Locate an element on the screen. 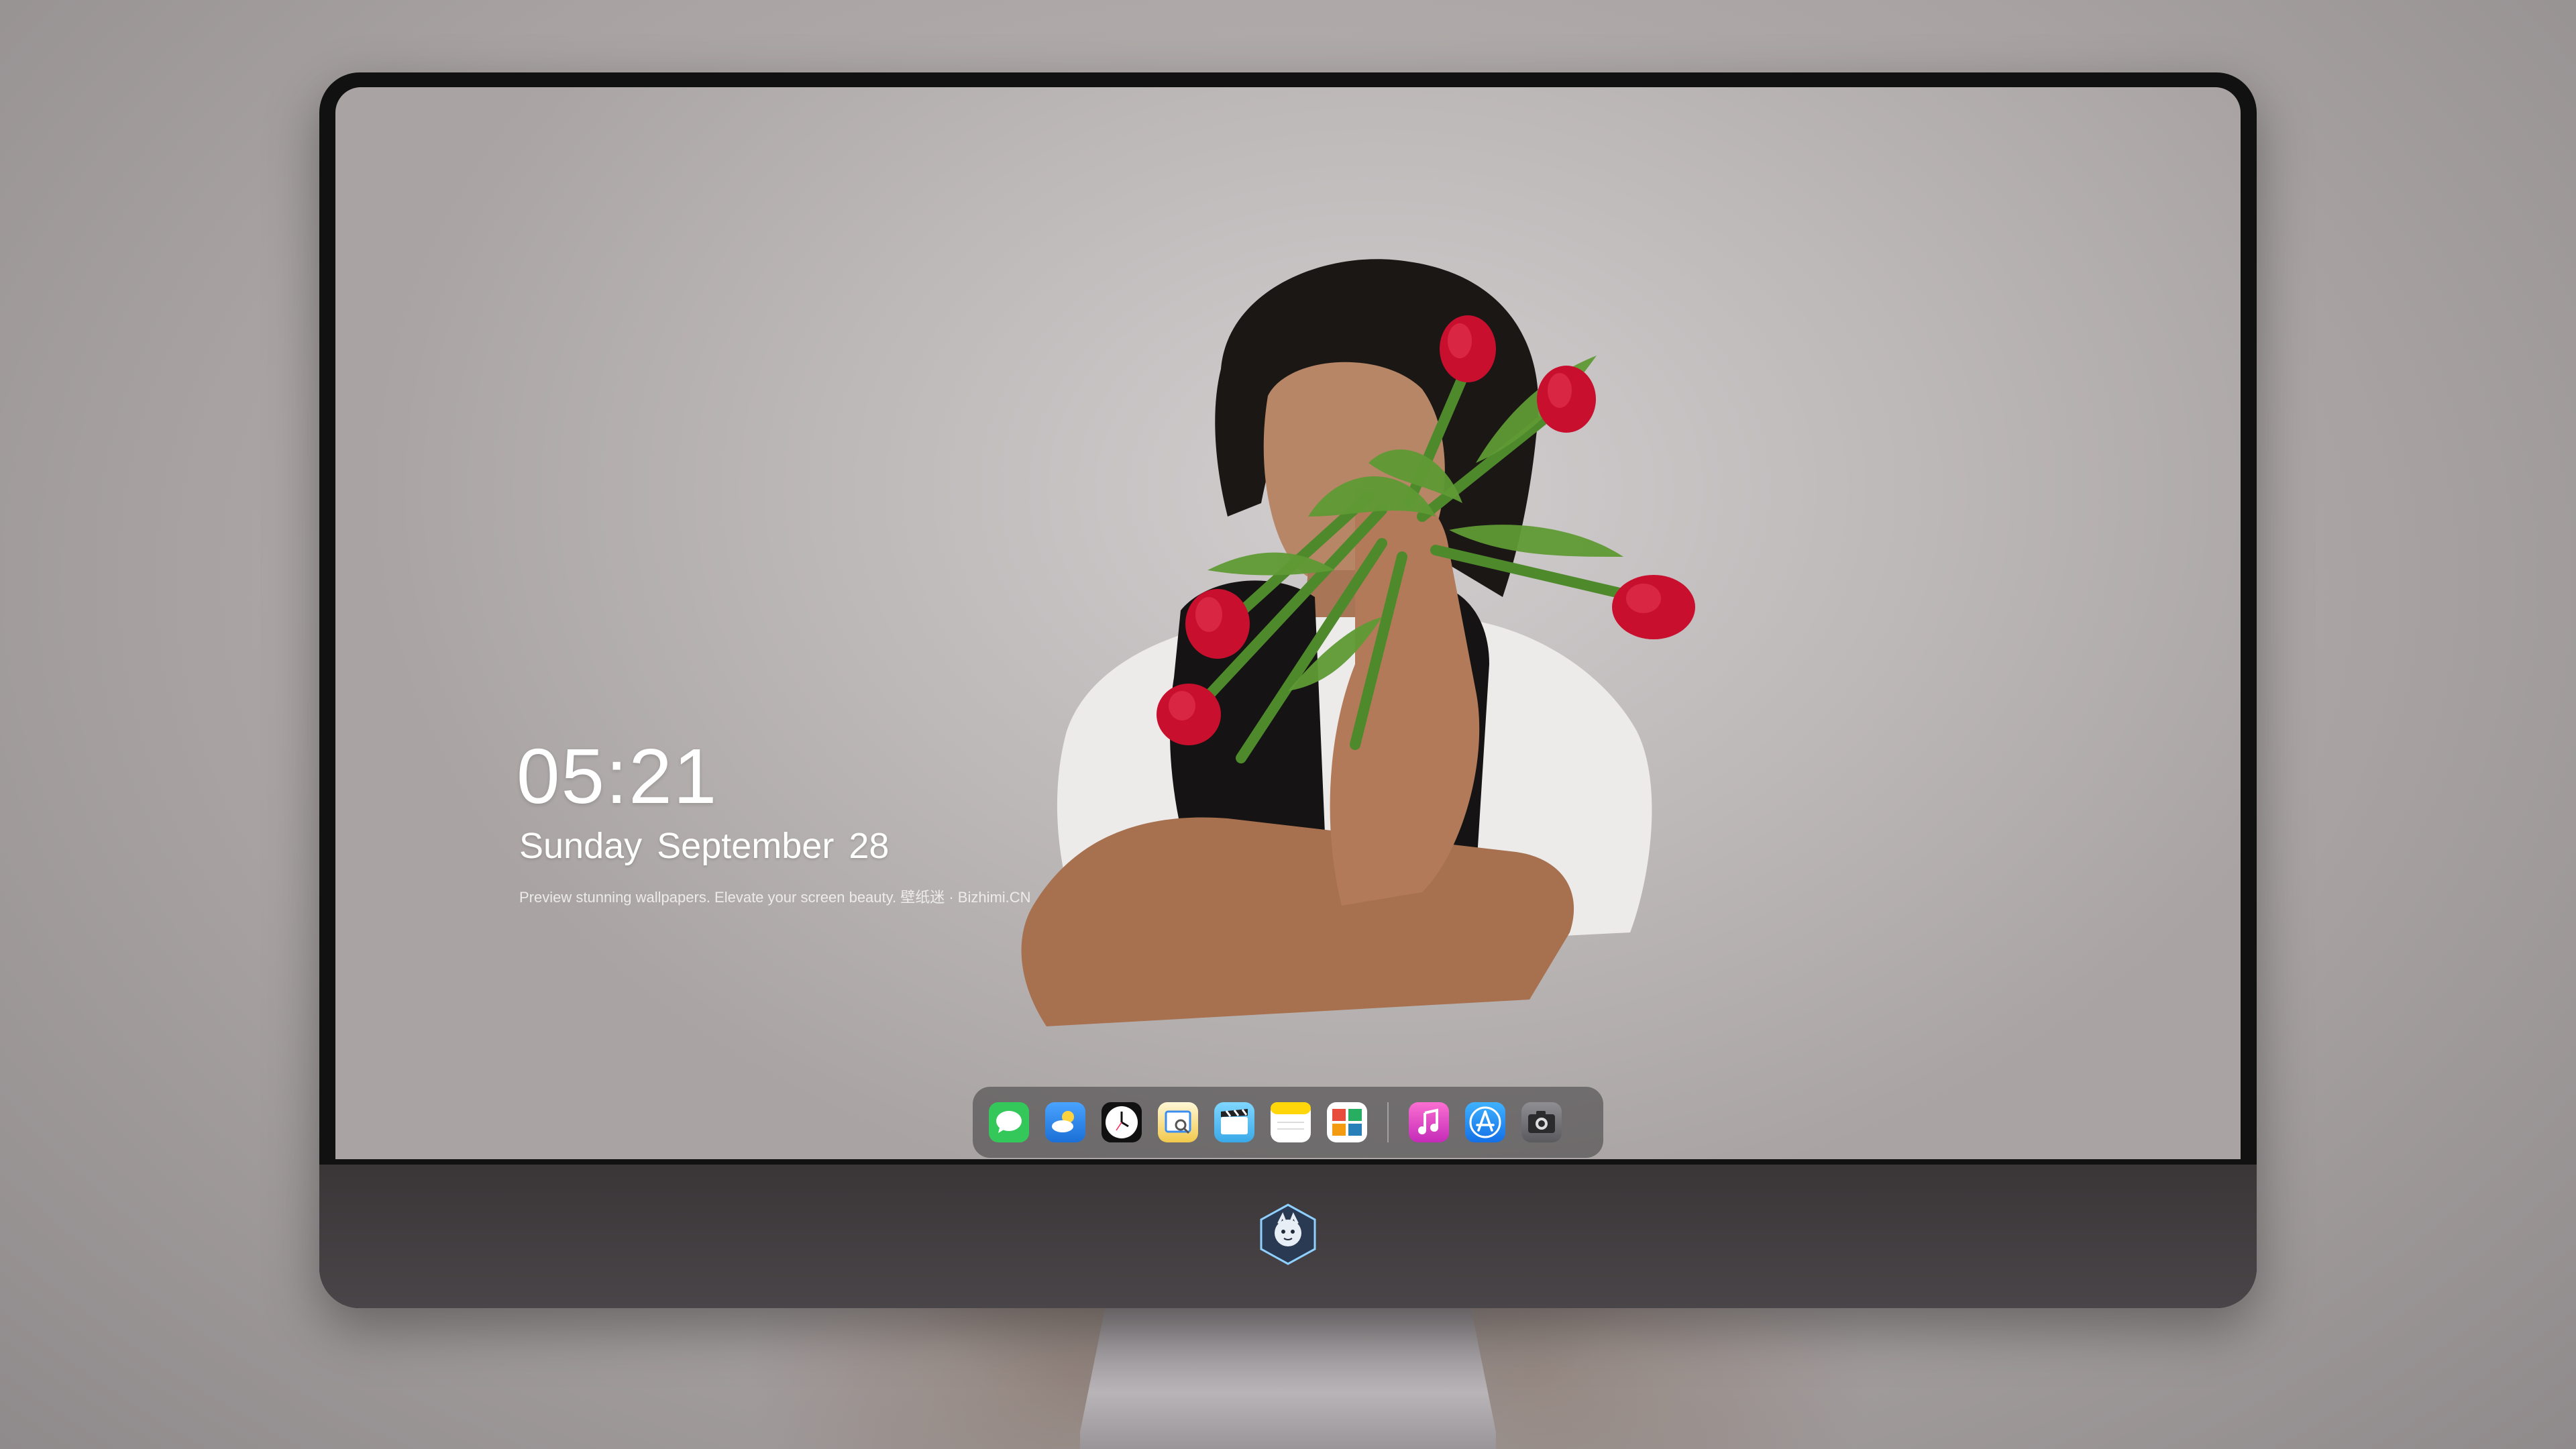 This screenshot has width=2576, height=1449. notes-icon is located at coordinates (1291, 1122).